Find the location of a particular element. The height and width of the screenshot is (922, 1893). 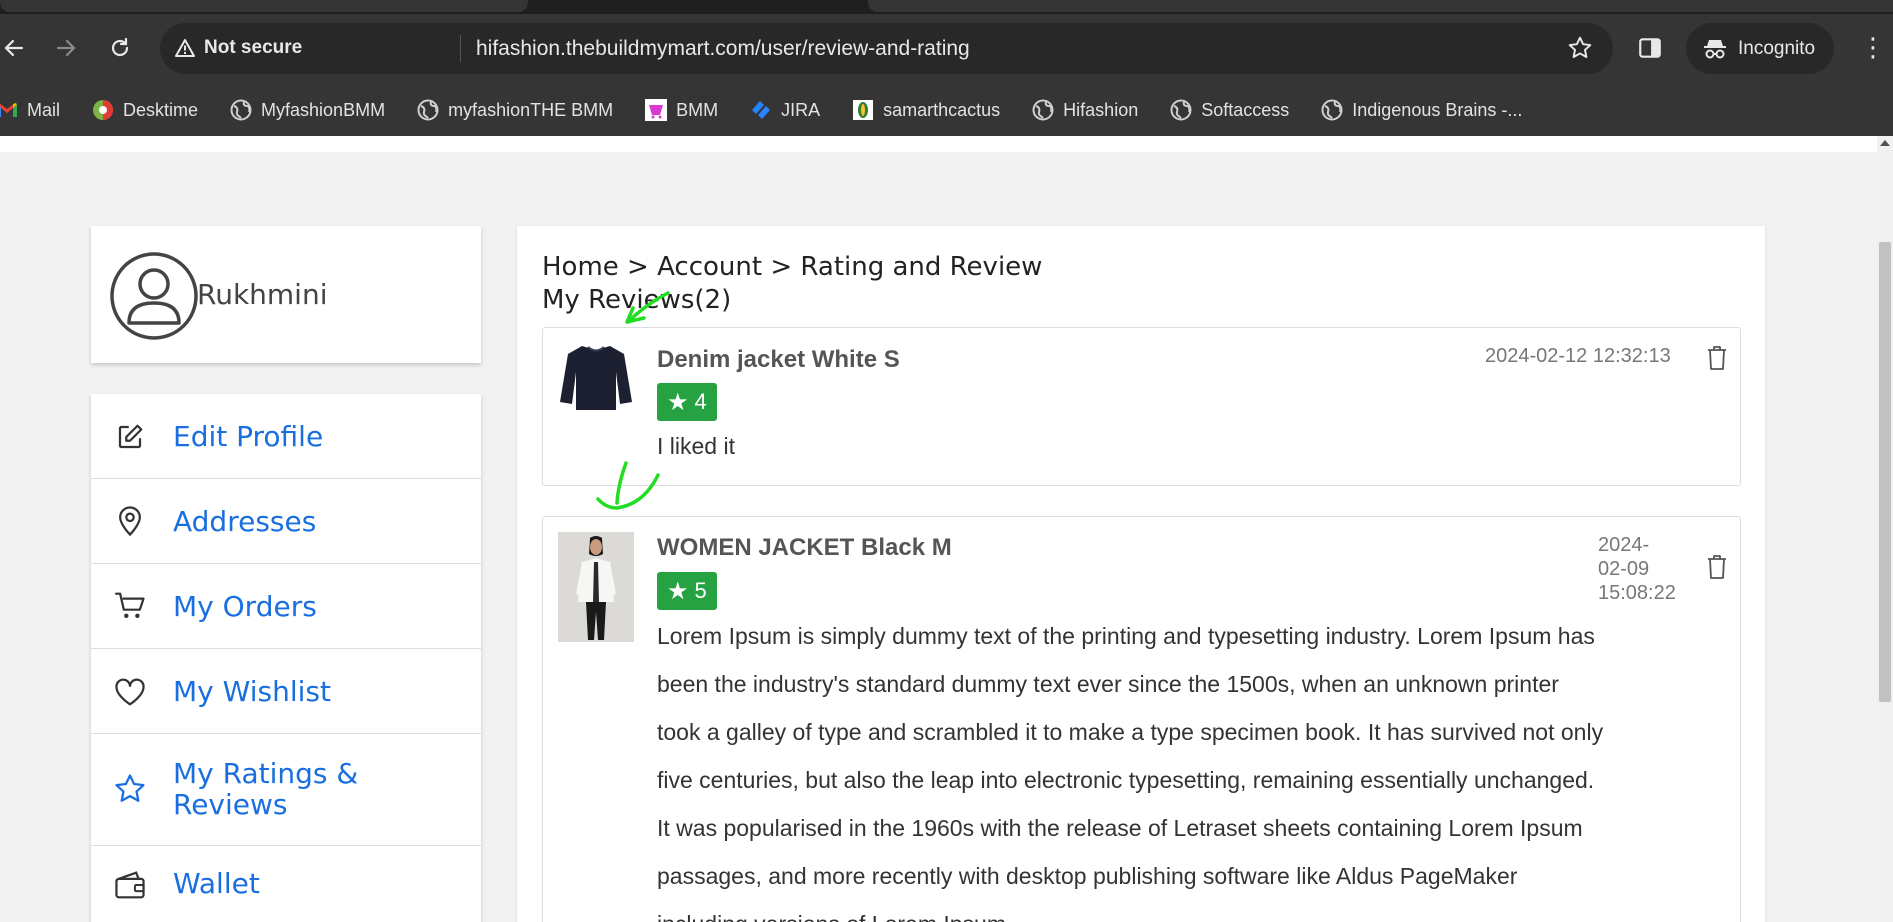

side-panel-button is located at coordinates (1650, 50).